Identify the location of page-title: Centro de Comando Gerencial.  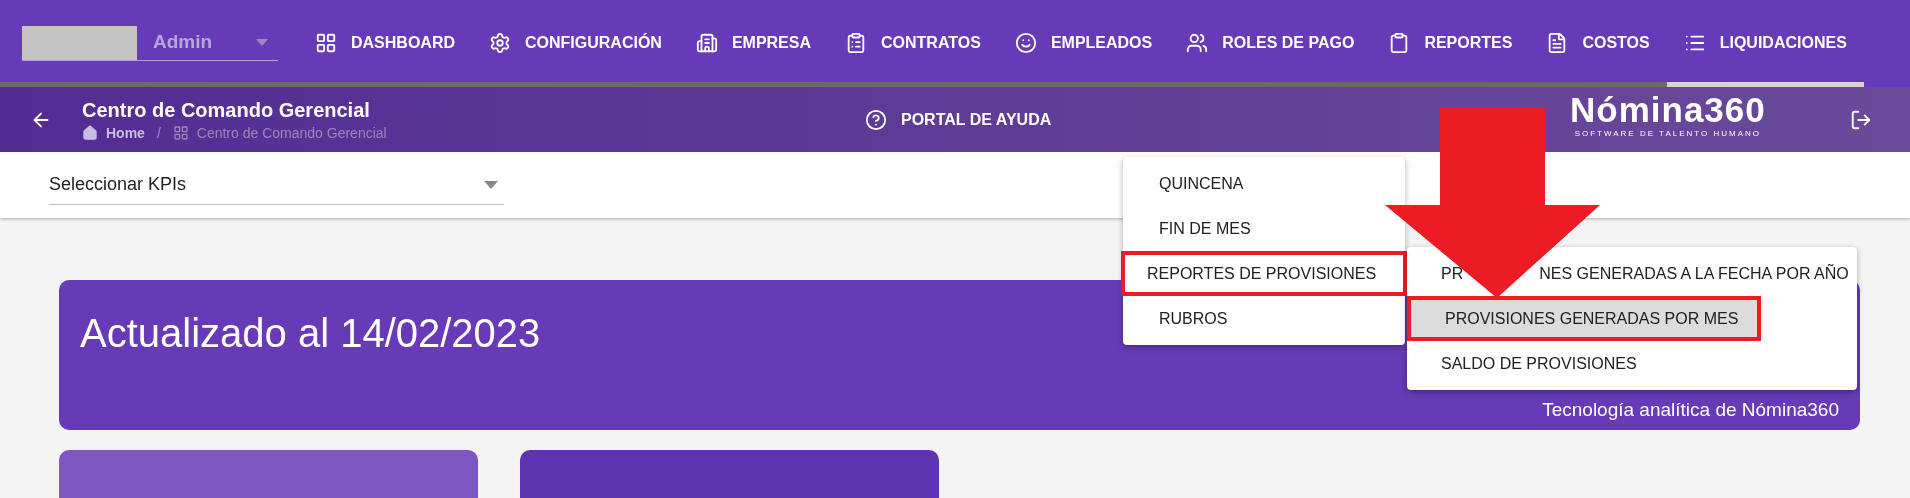
(226, 110).